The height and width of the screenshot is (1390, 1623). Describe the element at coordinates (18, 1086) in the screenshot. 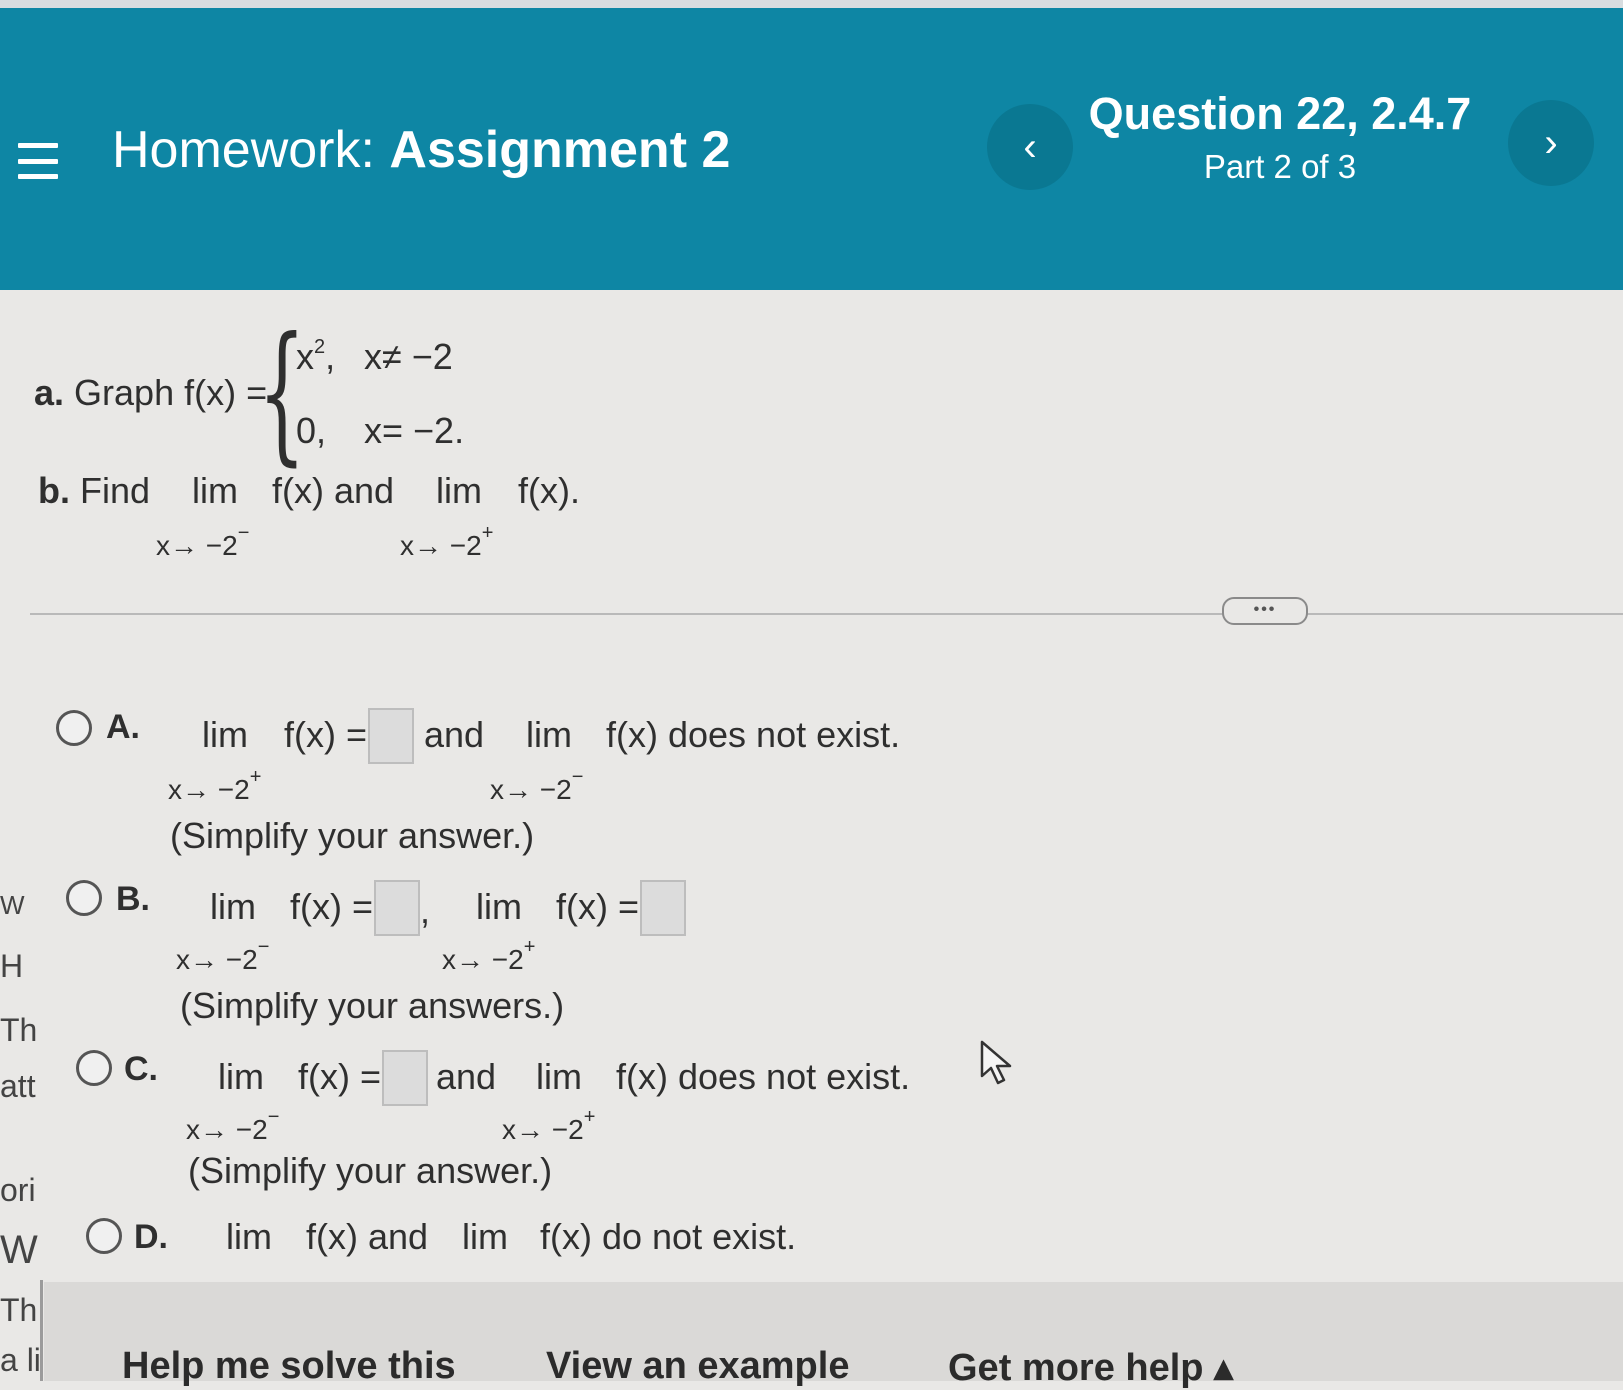

I see `left-fragment-4: att` at that location.